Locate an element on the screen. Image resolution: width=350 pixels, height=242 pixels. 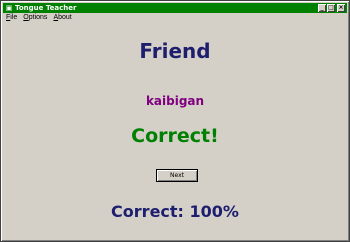
title-bar: ▣ Tongue Teacher _ □ × is located at coordinates (175, 8).